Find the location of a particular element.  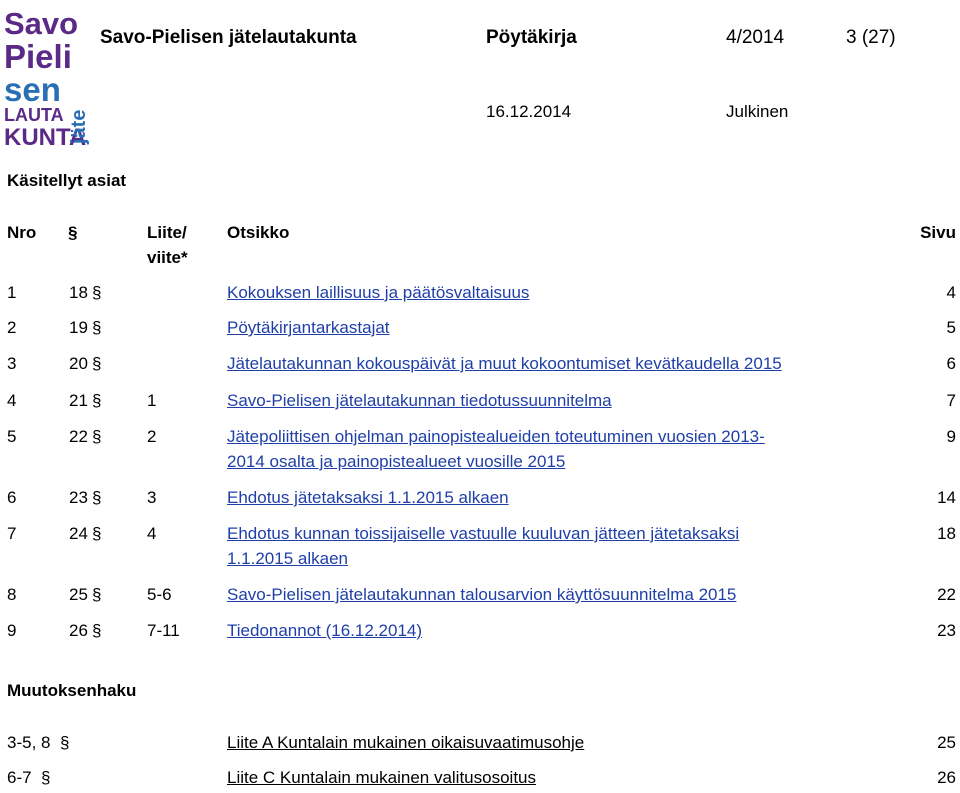

column-header-paragraph: § is located at coordinates (73, 232).